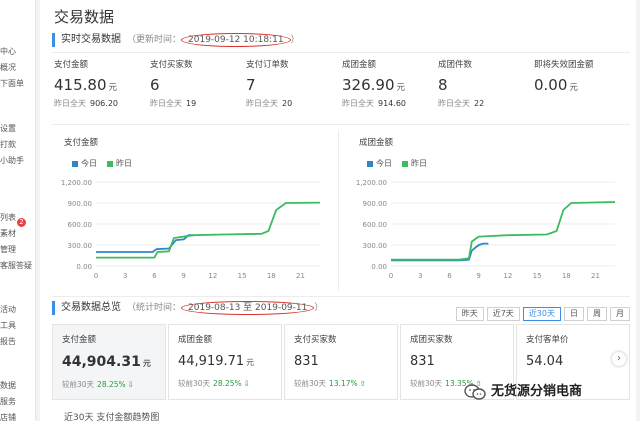  I want to click on stat-label: 成团金额, so click(359, 65).